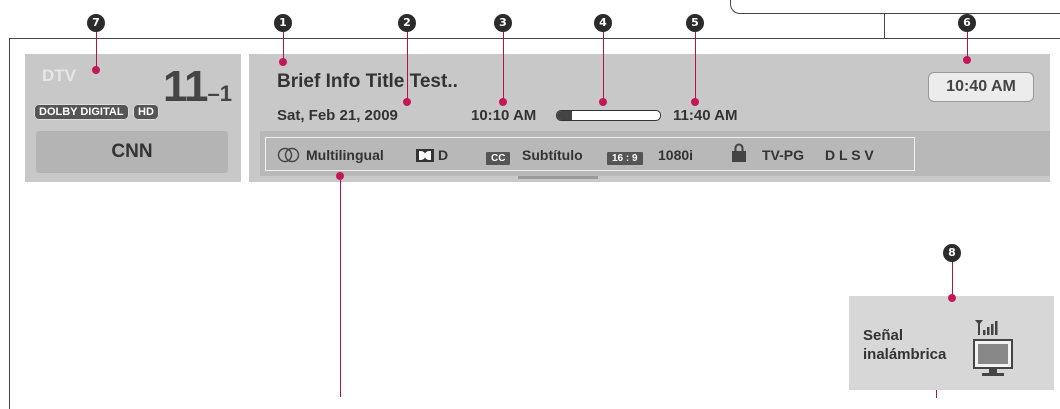 This screenshot has width=1060, height=409. Describe the element at coordinates (558, 177) in the screenshot. I see `strip-shade` at that location.